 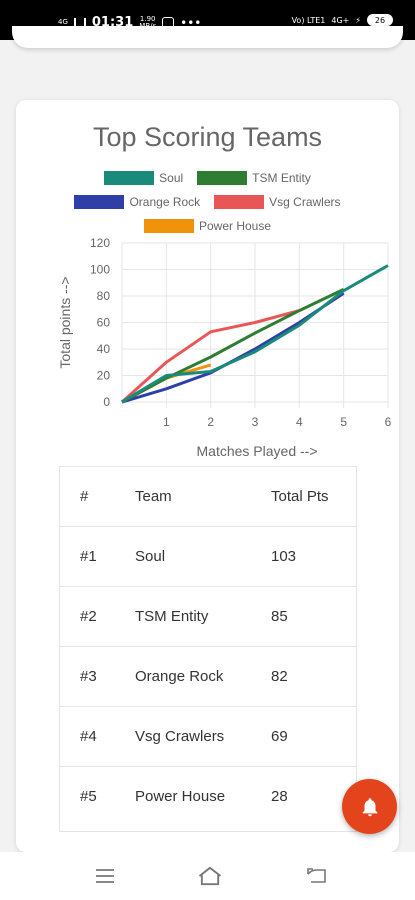 I want to click on header-rank: #, so click(x=84, y=496).